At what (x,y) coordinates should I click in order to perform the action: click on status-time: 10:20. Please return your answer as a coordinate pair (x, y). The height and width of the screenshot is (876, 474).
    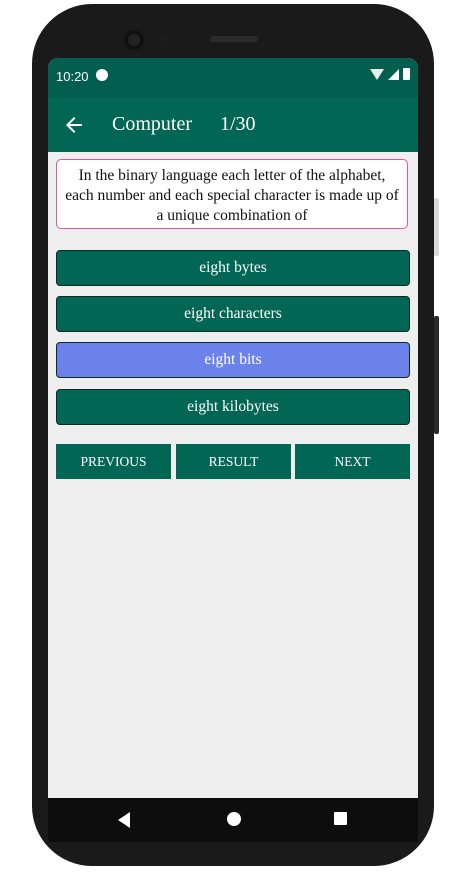
    Looking at the image, I should click on (72, 76).